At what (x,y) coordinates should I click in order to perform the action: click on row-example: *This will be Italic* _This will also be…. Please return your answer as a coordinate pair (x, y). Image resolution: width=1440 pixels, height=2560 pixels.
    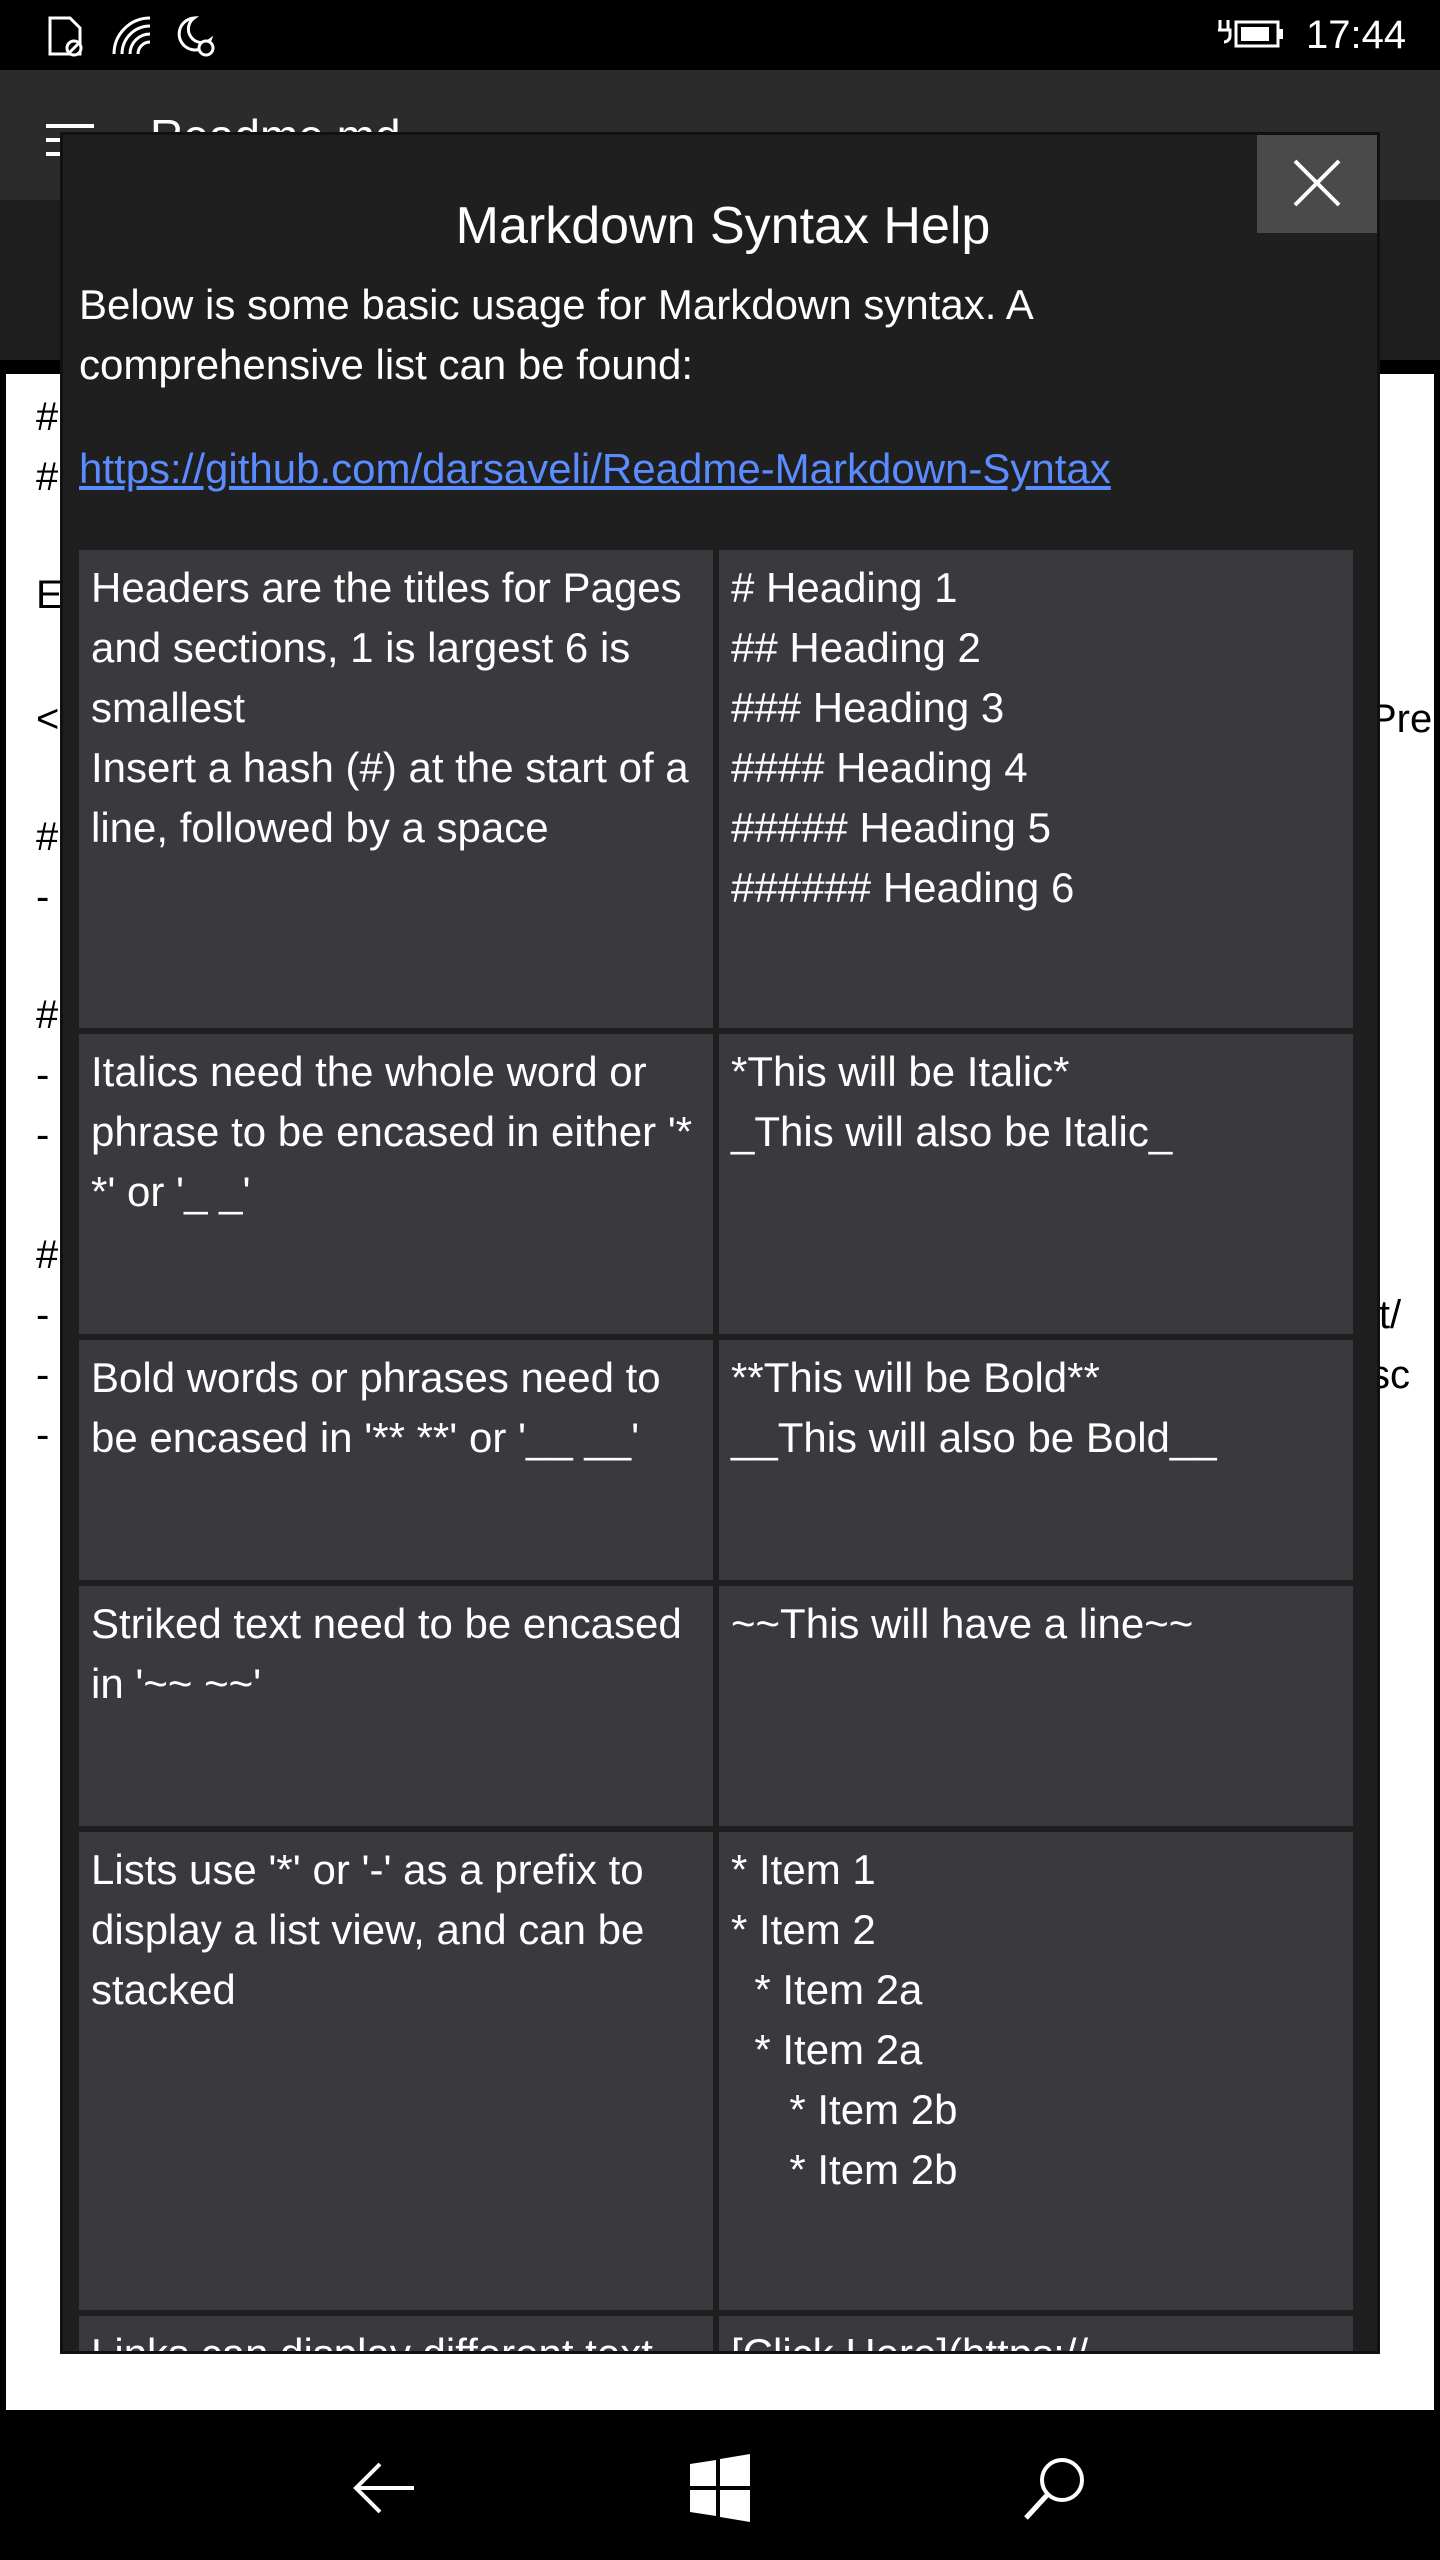
    Looking at the image, I should click on (1036, 1184).